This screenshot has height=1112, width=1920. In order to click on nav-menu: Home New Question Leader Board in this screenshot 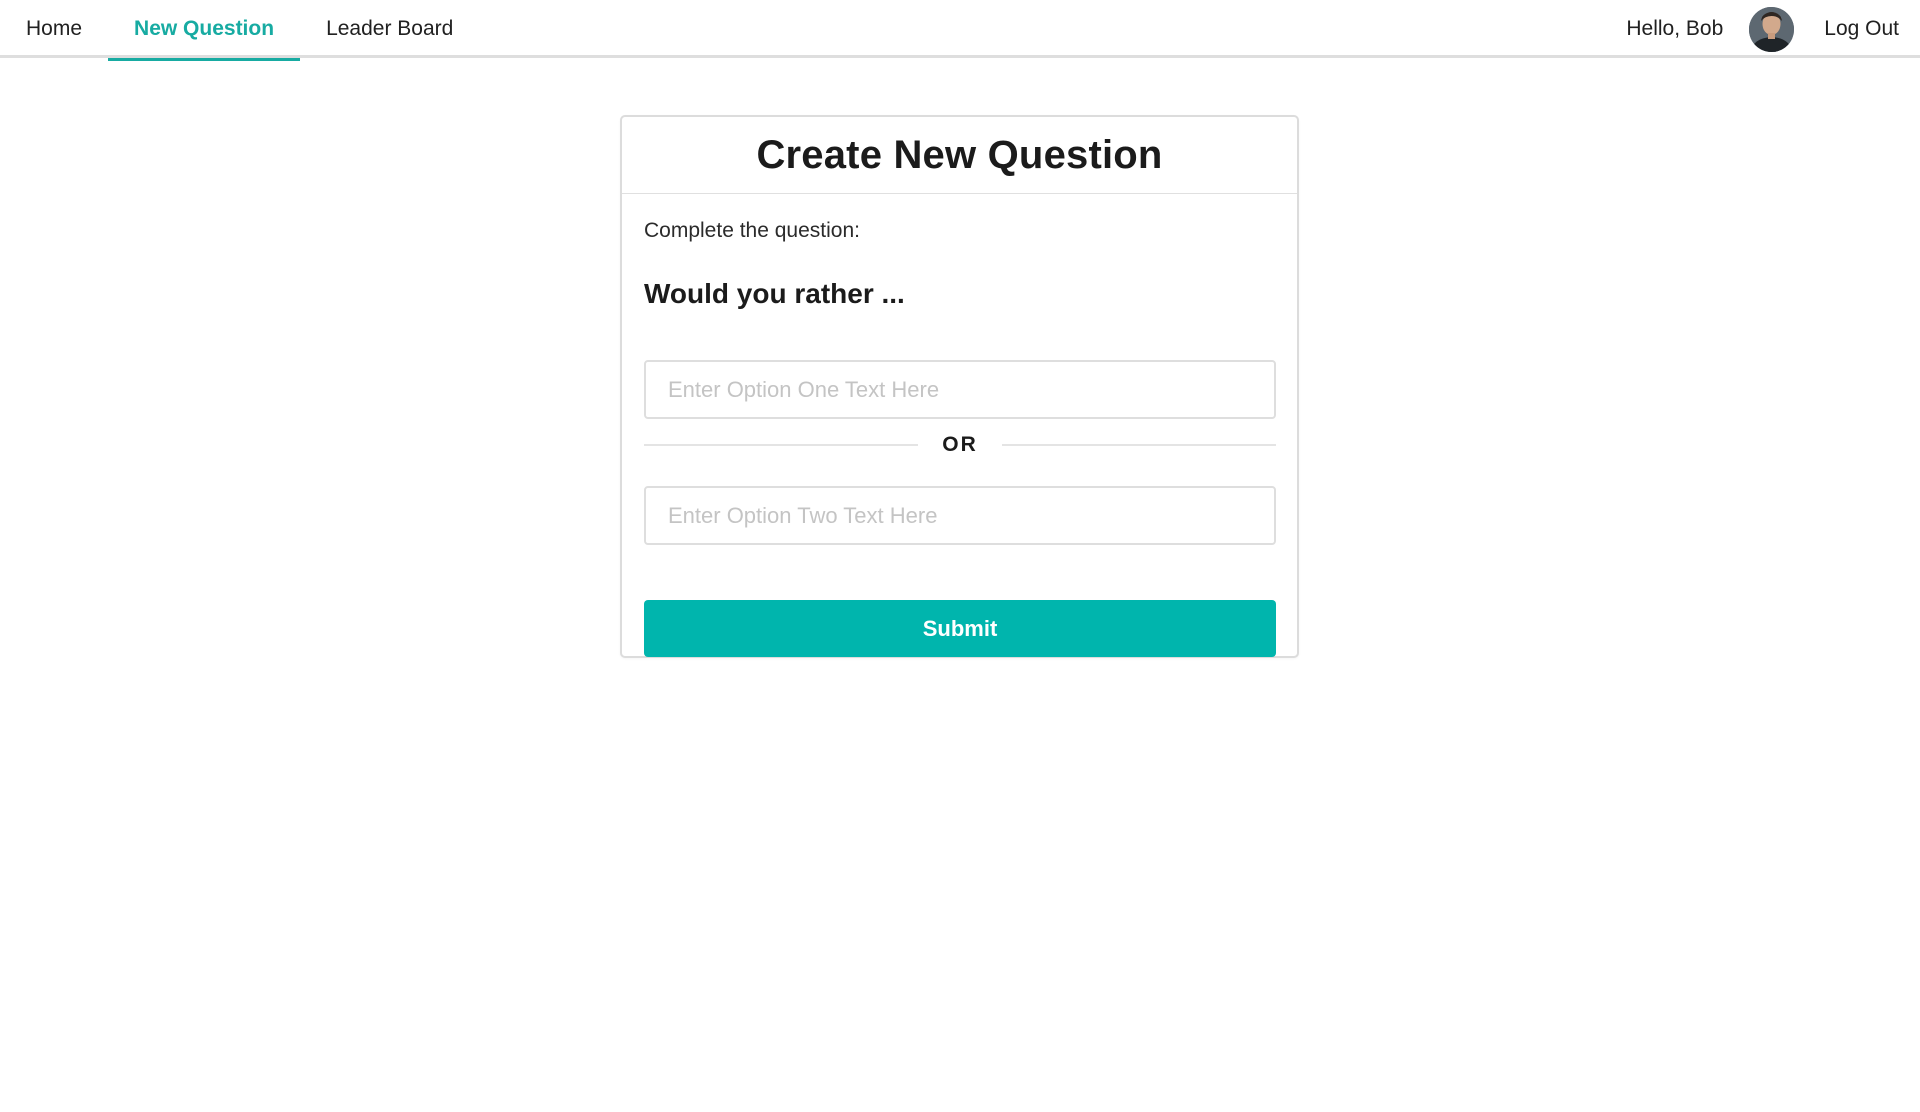, I will do `click(239, 30)`.